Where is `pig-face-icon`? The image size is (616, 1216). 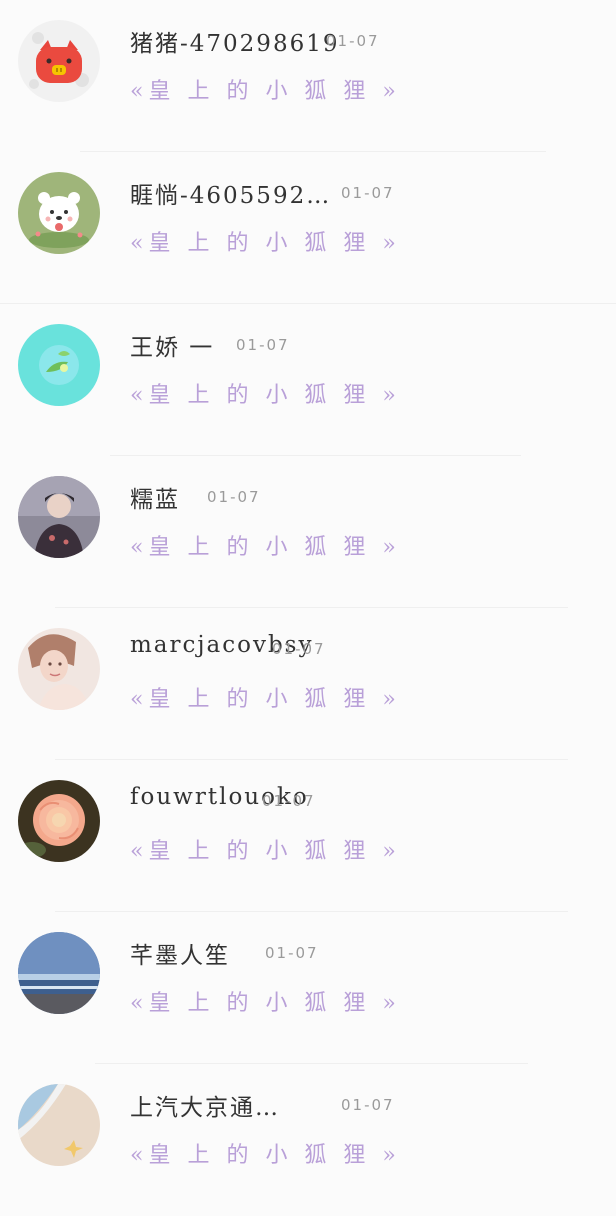
pig-face-icon is located at coordinates (59, 61).